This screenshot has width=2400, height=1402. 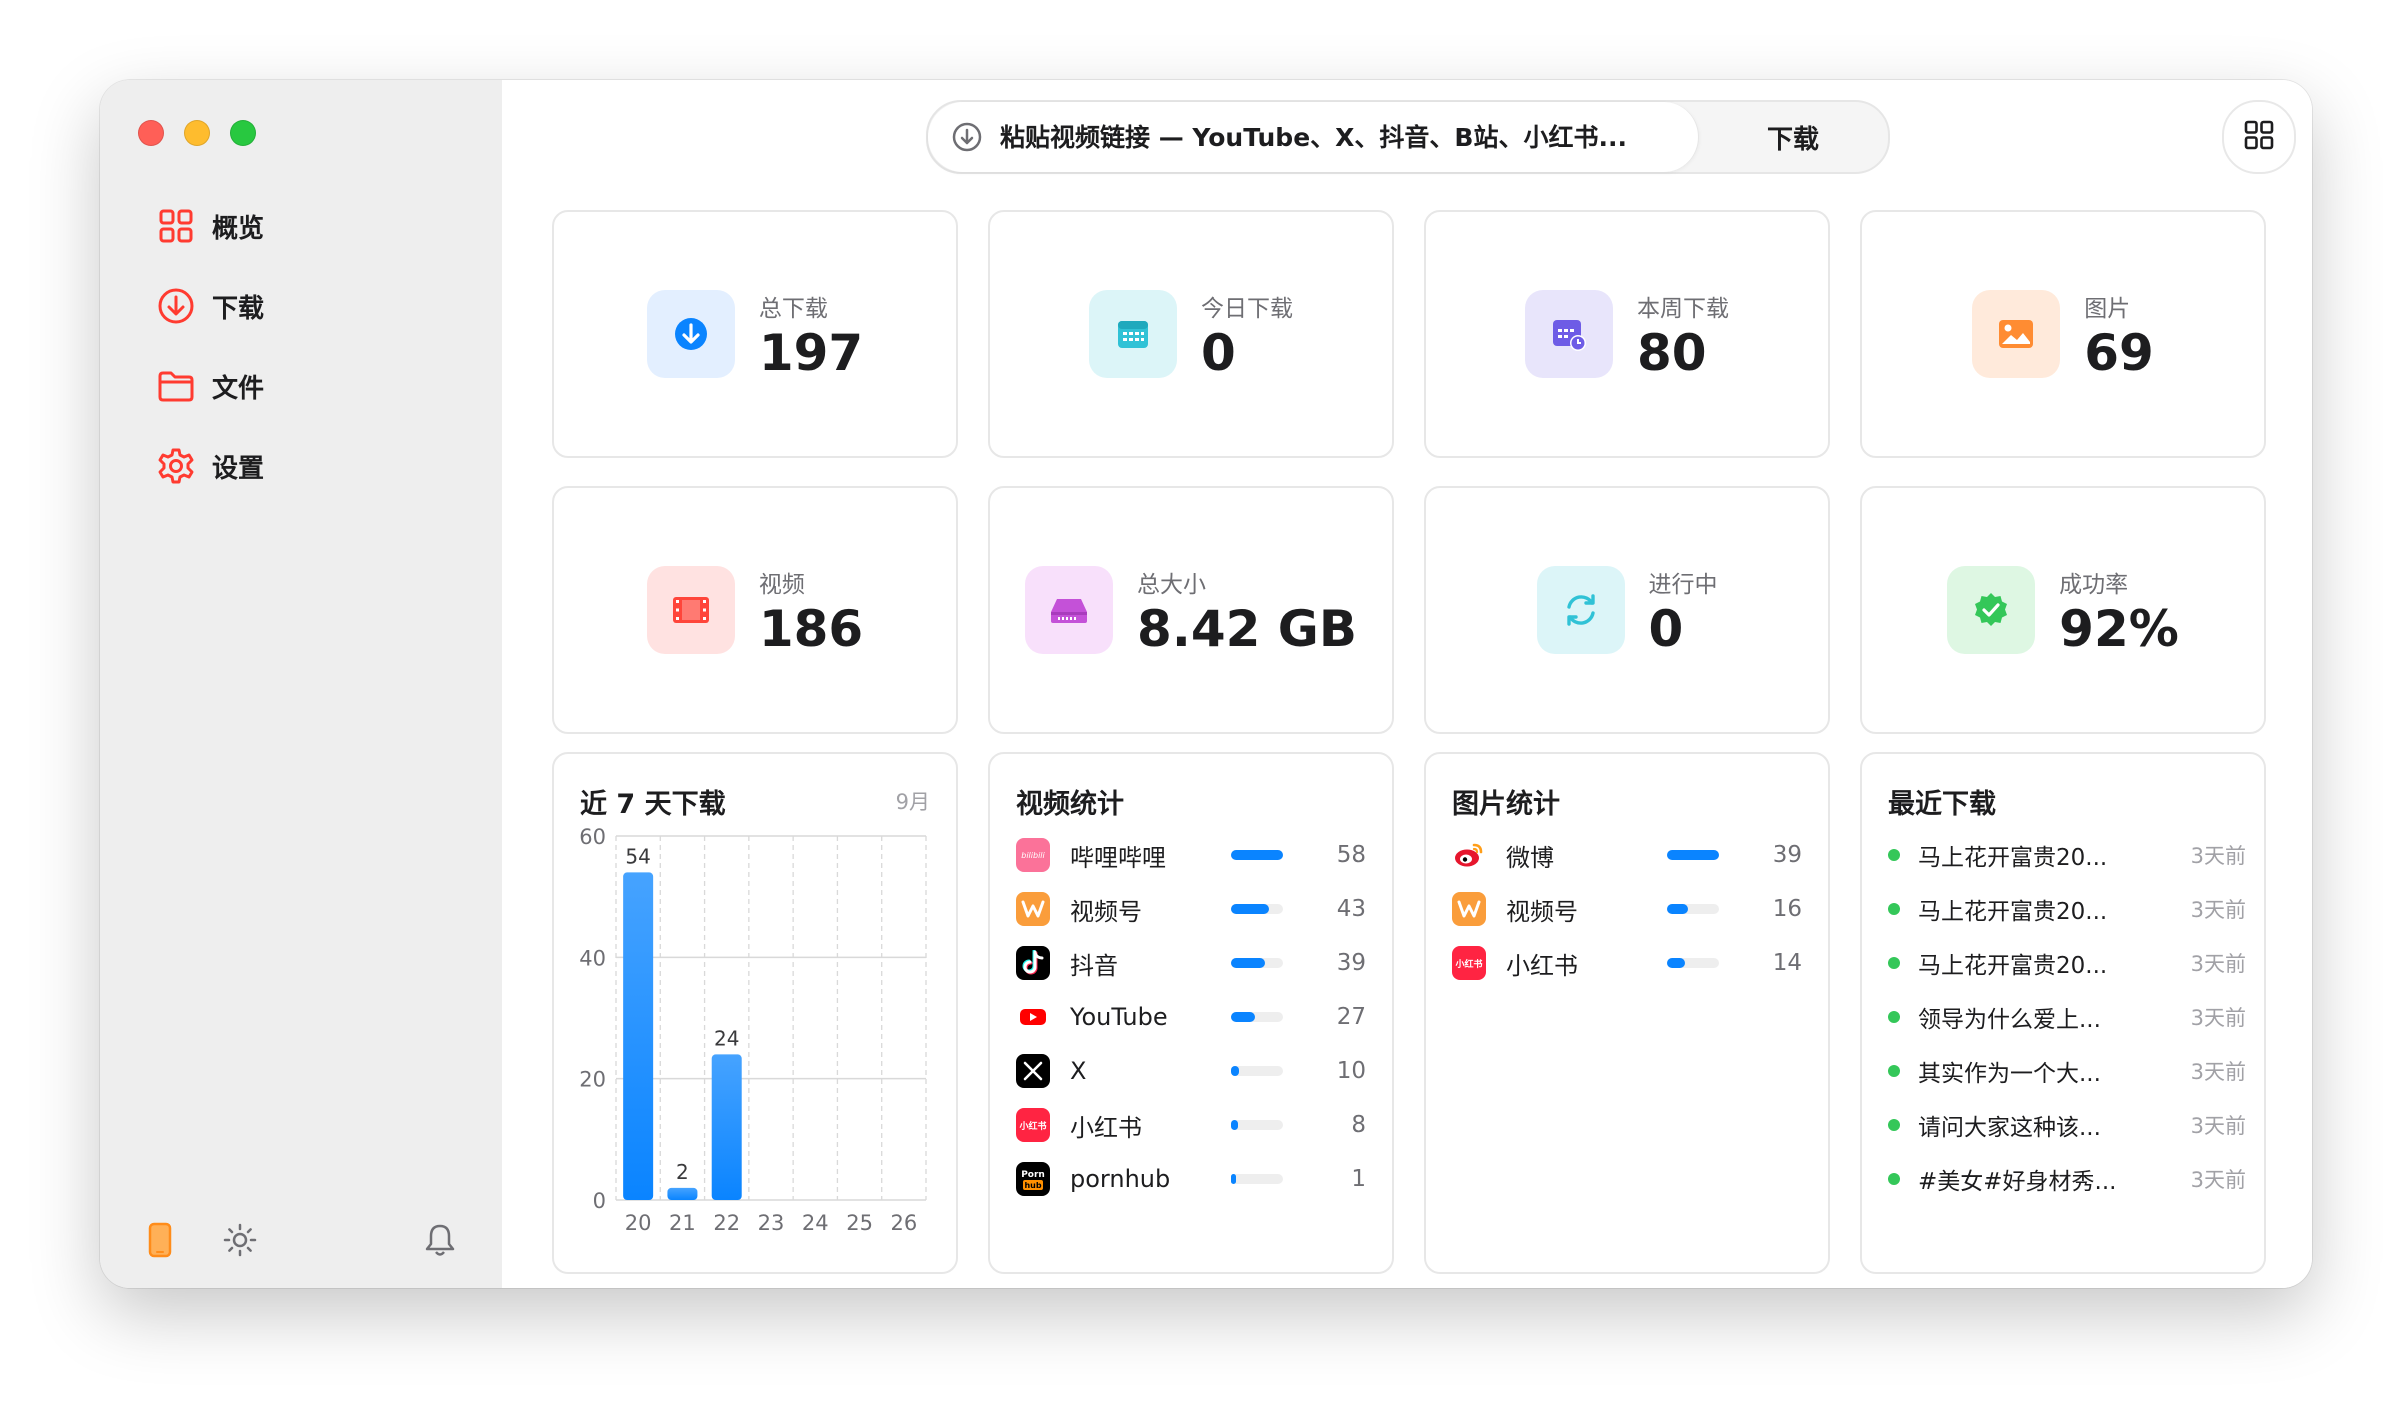 What do you see at coordinates (690, 334) in the screenshot?
I see `download-icon` at bounding box center [690, 334].